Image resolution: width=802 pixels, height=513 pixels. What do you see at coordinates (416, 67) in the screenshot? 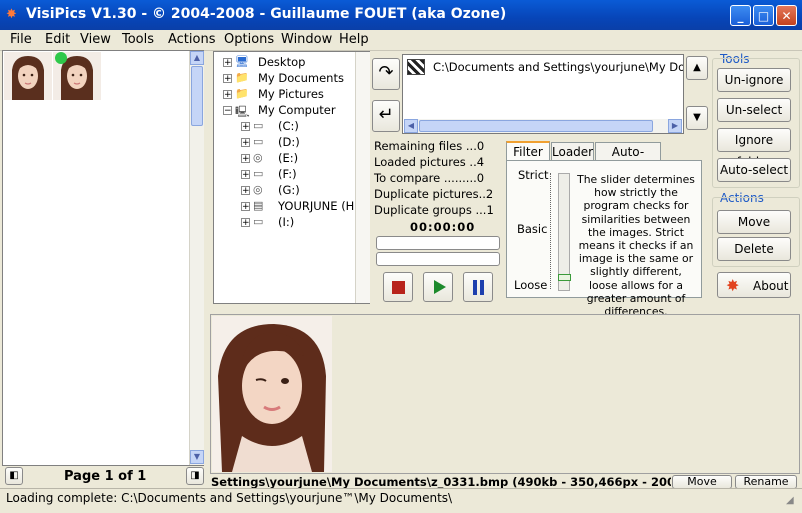
I see `folder-list-icon` at bounding box center [416, 67].